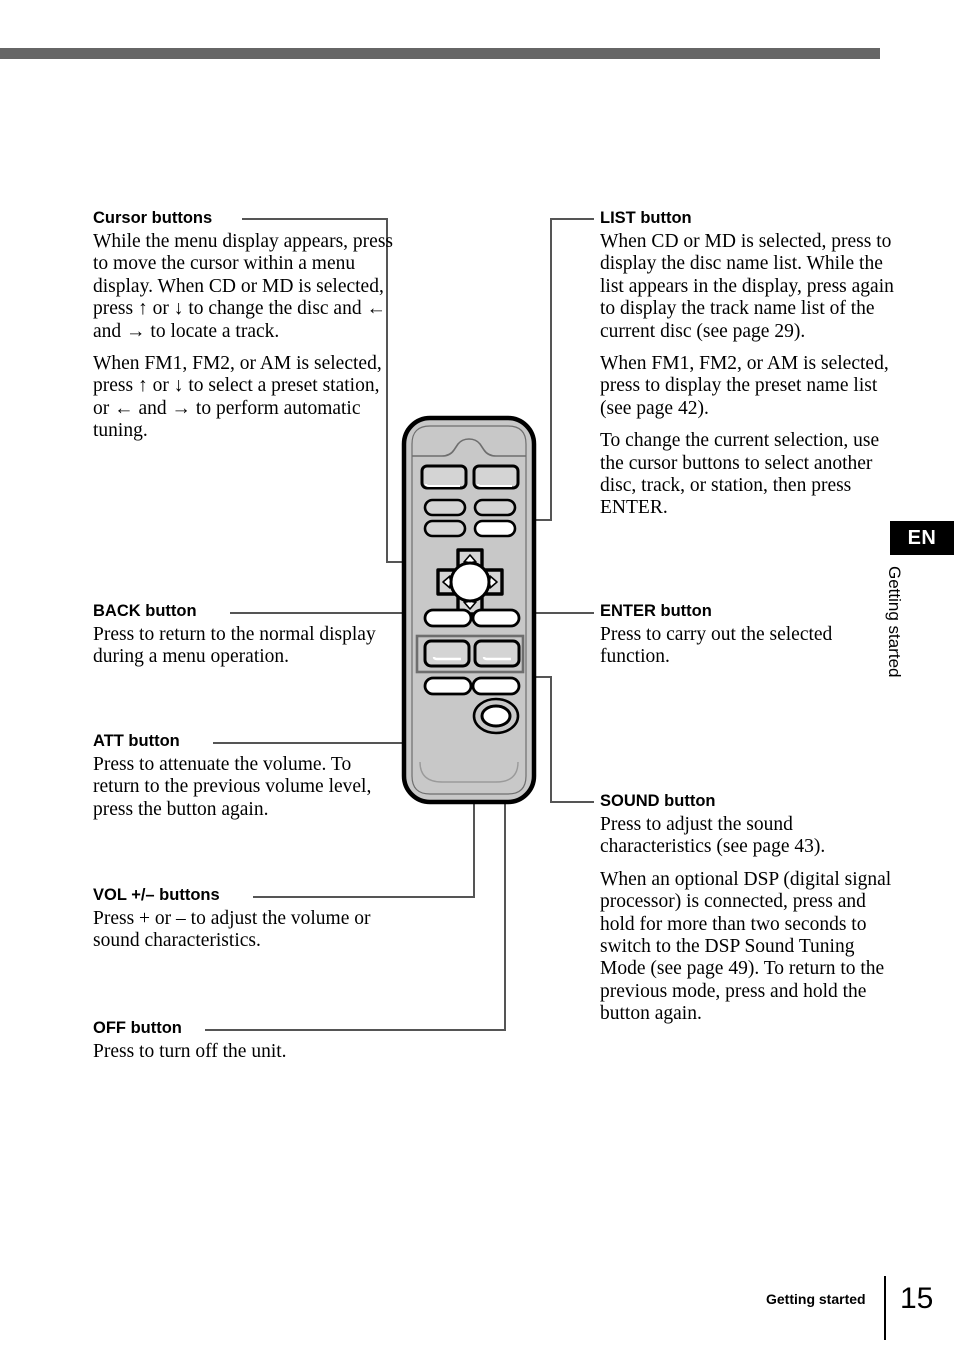  I want to click on callout-heading: LIST button, so click(646, 218).